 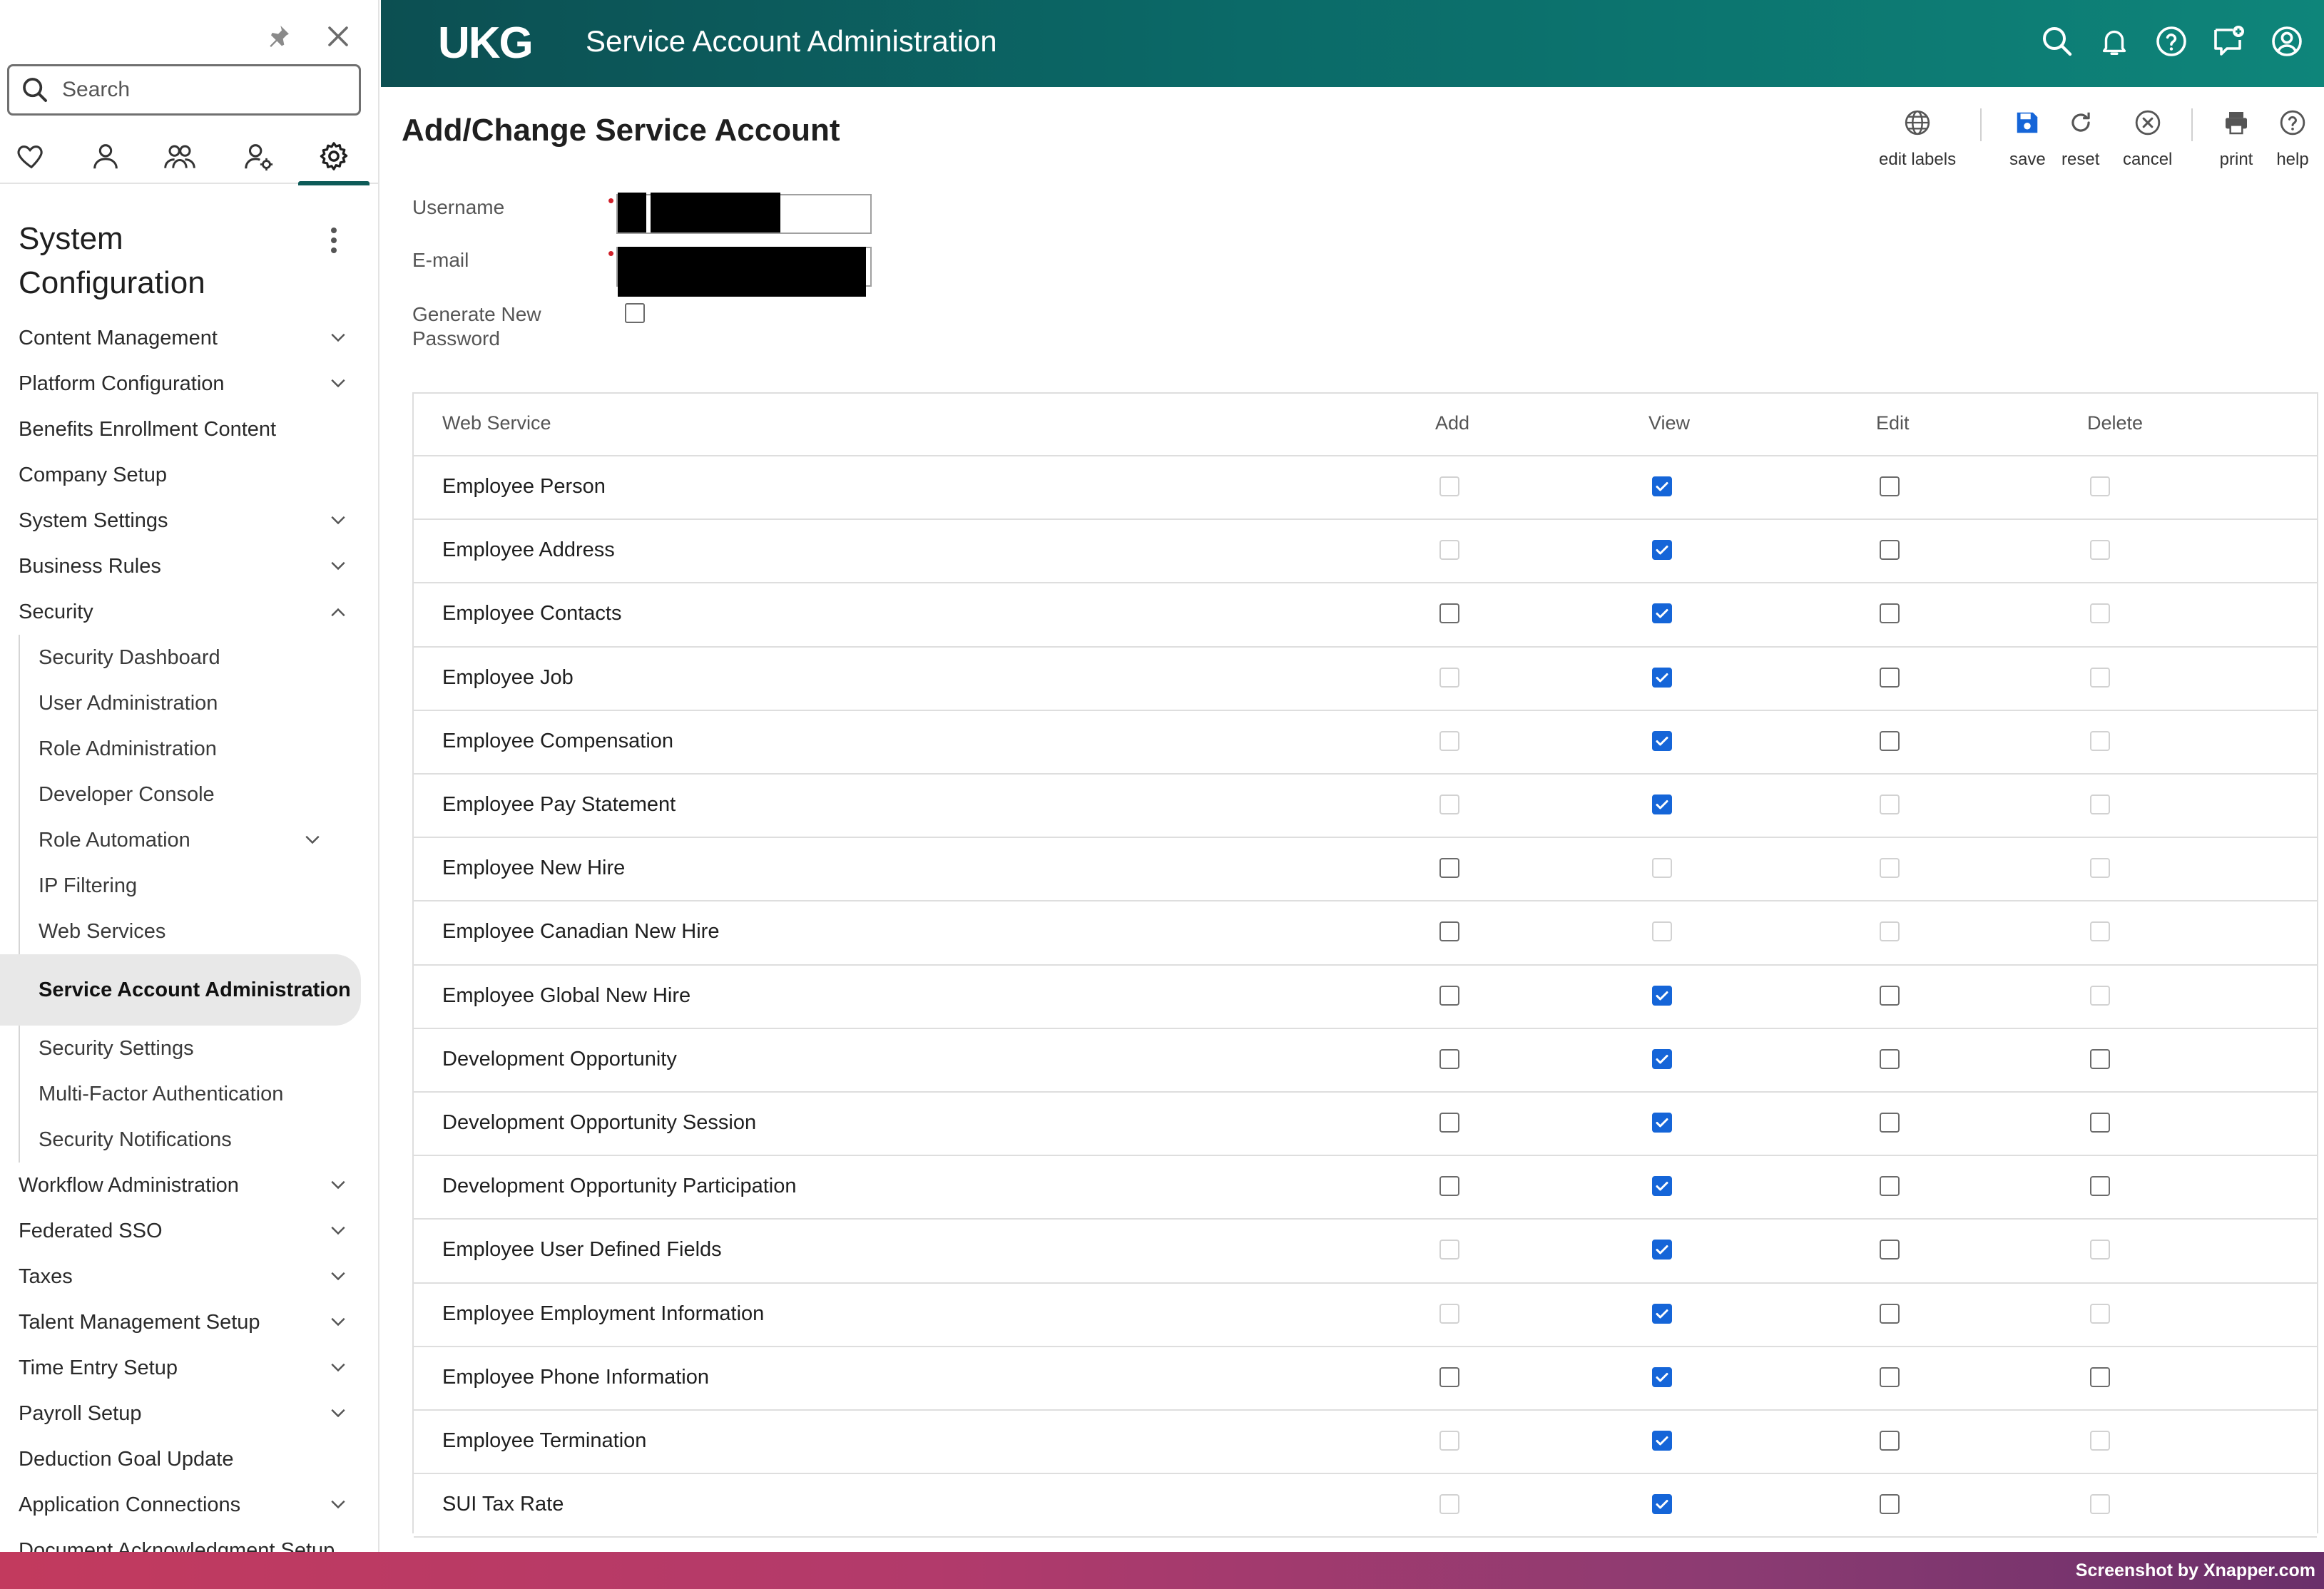 I want to click on generate-password-checkbox, so click(x=635, y=313).